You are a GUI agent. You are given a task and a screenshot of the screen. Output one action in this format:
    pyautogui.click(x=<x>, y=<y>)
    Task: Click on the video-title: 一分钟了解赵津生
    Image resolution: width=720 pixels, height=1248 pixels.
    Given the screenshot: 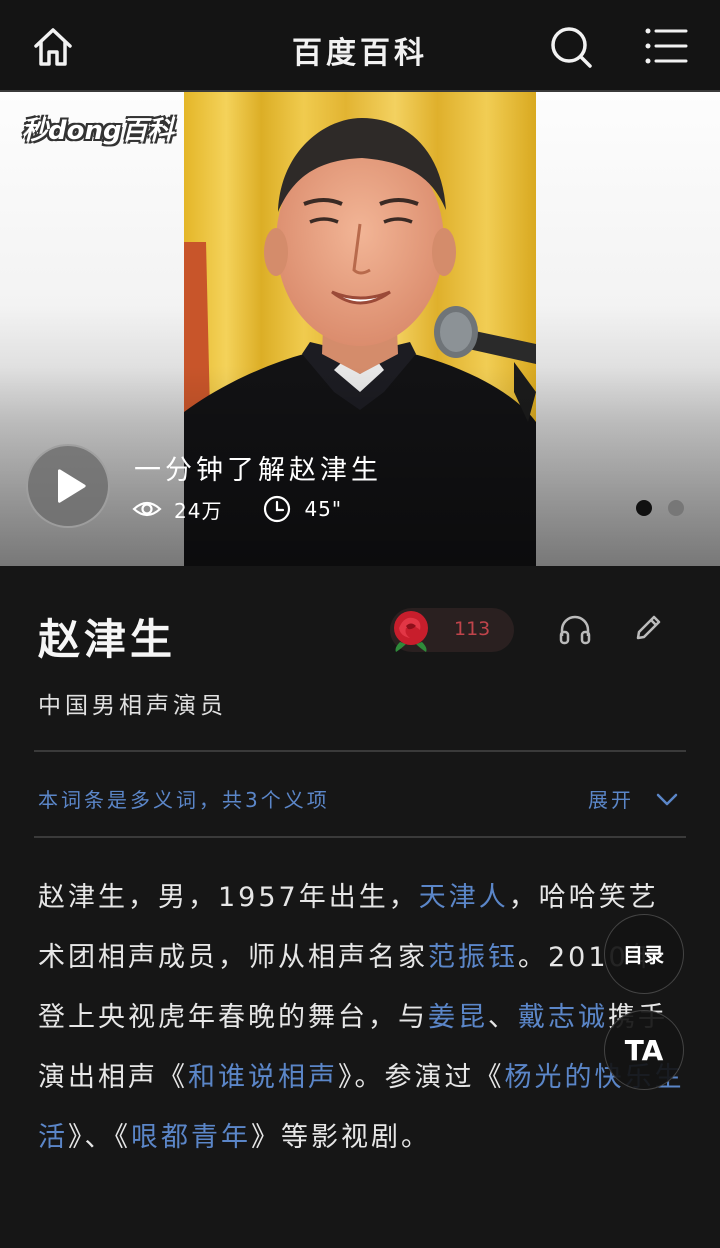 What is the action you would take?
    pyautogui.click(x=258, y=470)
    